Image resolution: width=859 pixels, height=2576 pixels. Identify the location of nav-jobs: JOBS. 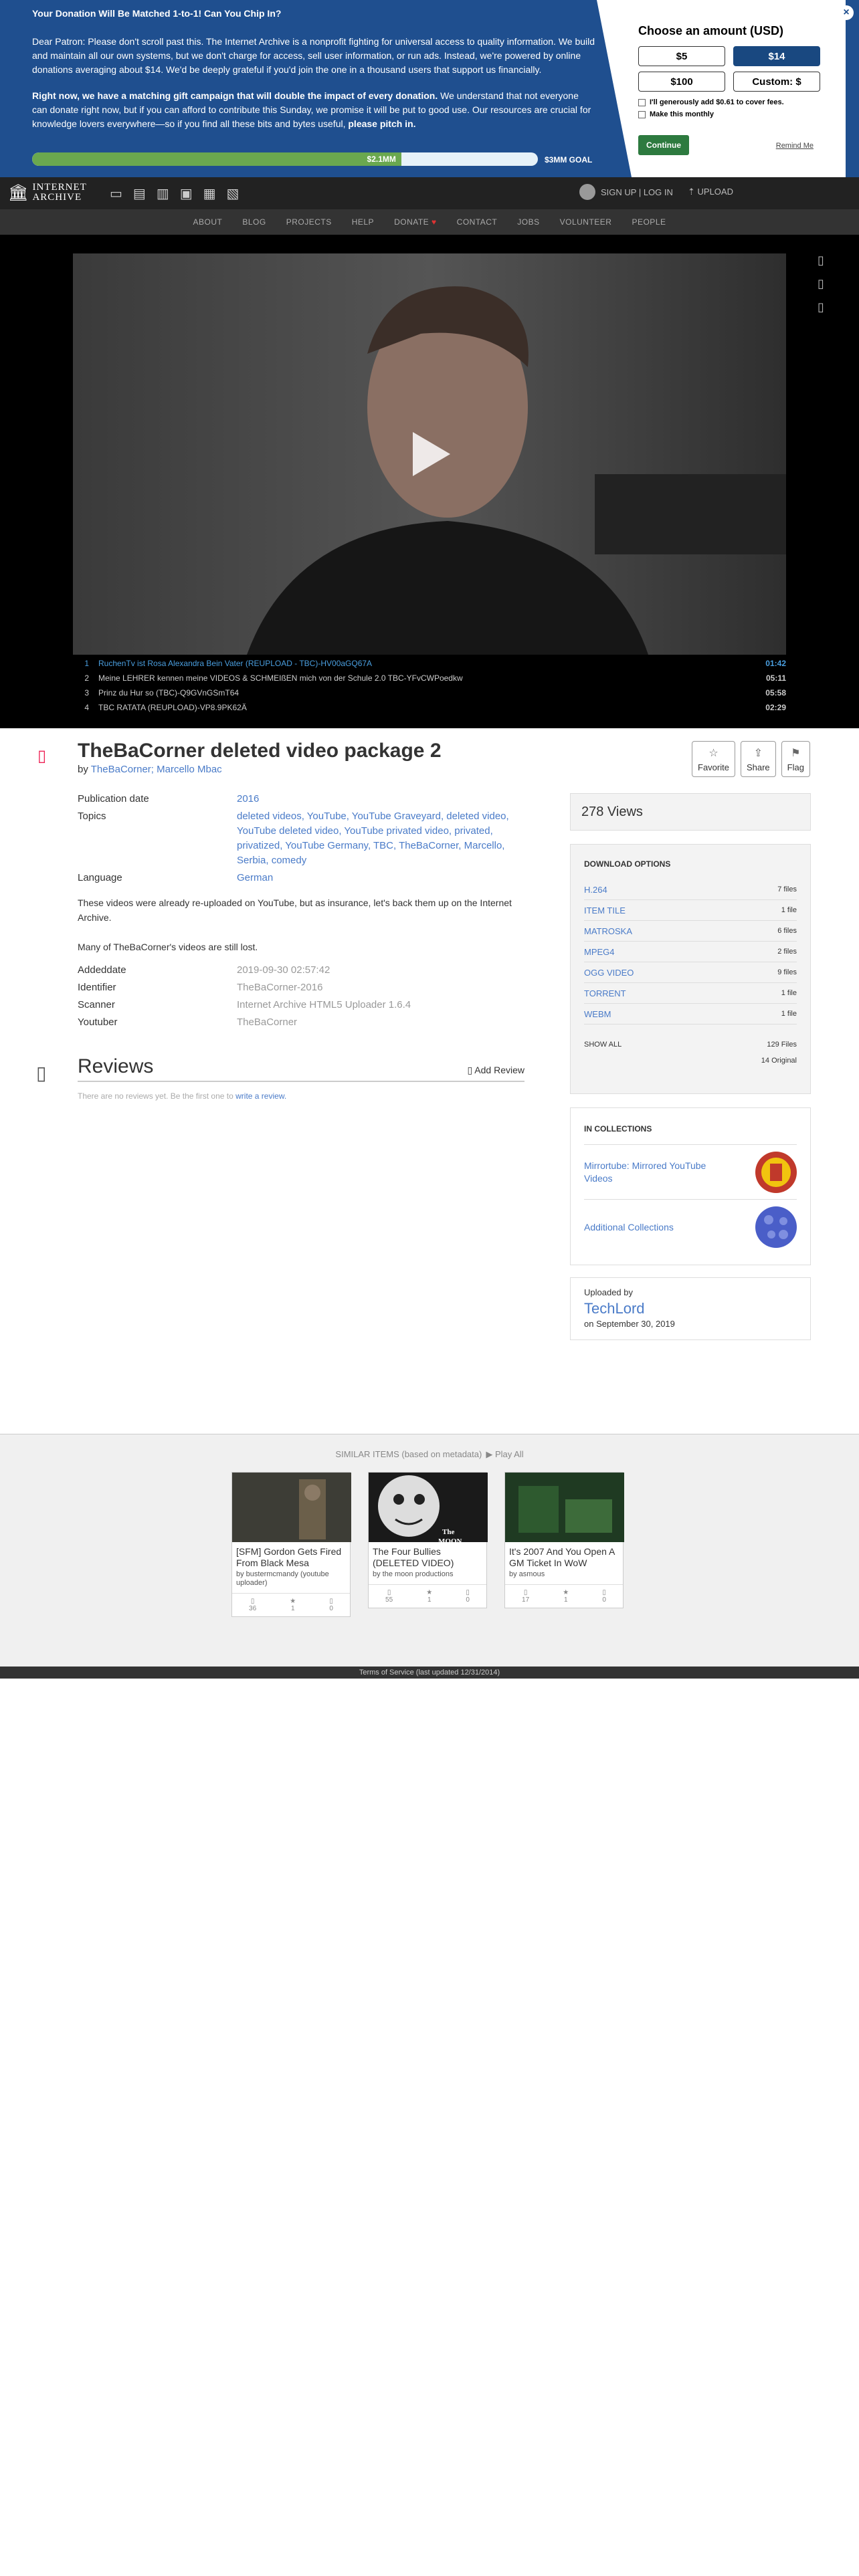
(528, 222).